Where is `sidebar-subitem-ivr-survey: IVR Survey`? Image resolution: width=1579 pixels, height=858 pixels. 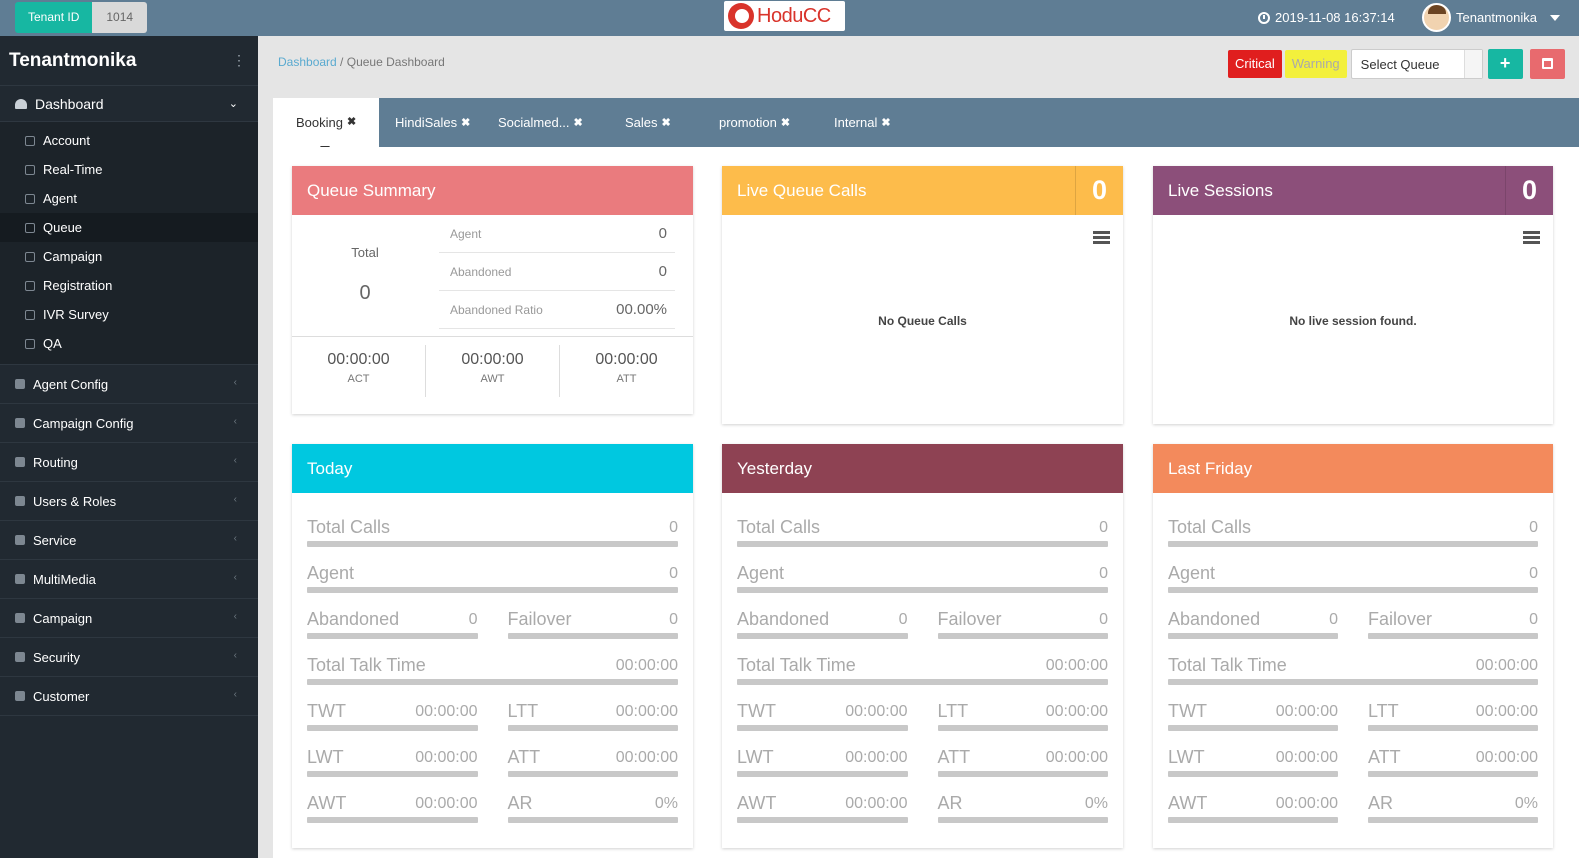
sidebar-subitem-ivr-survey: IVR Survey is located at coordinates (129, 314).